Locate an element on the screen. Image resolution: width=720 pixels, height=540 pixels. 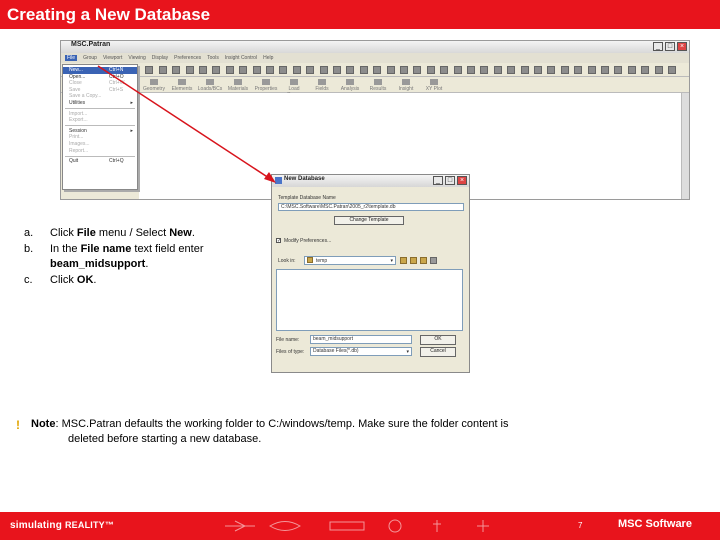
file-menu-new: New... Ctrl+N is located at coordinates (100, 70).